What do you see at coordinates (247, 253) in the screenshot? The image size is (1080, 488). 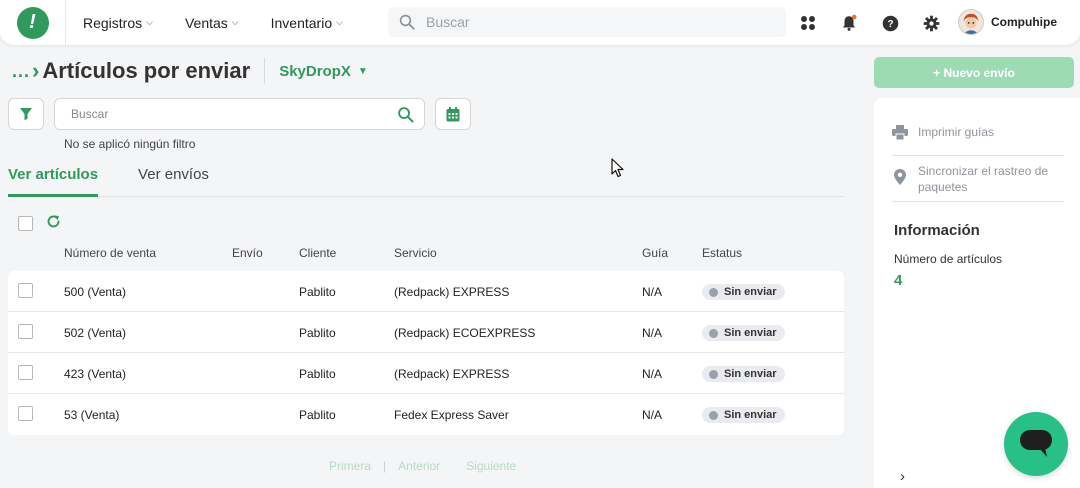 I see `col-shipping: Envío` at bounding box center [247, 253].